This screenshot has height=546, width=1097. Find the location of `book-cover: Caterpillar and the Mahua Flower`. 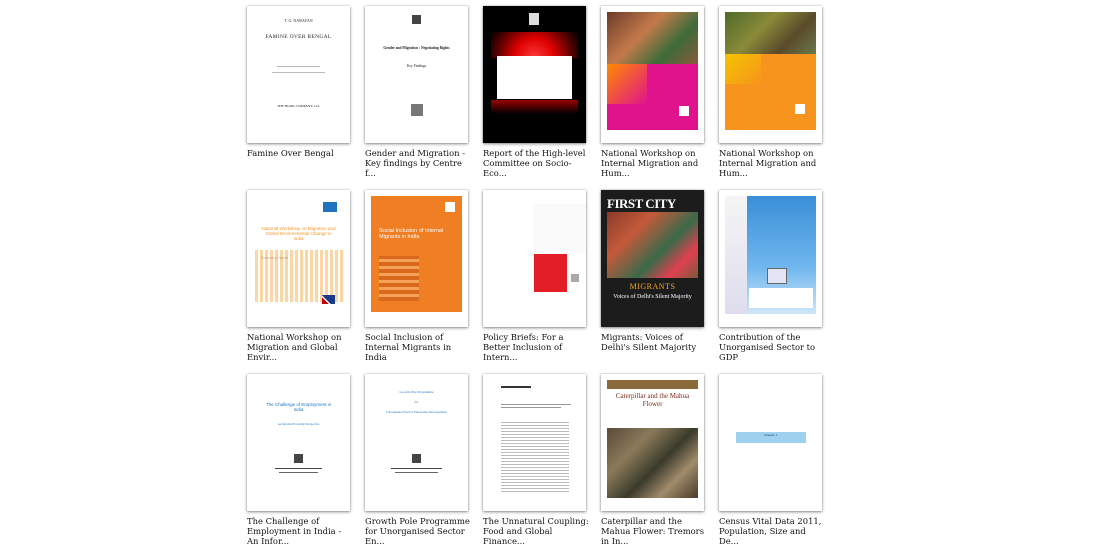

book-cover: Caterpillar and the Mahua Flower is located at coordinates (652, 442).